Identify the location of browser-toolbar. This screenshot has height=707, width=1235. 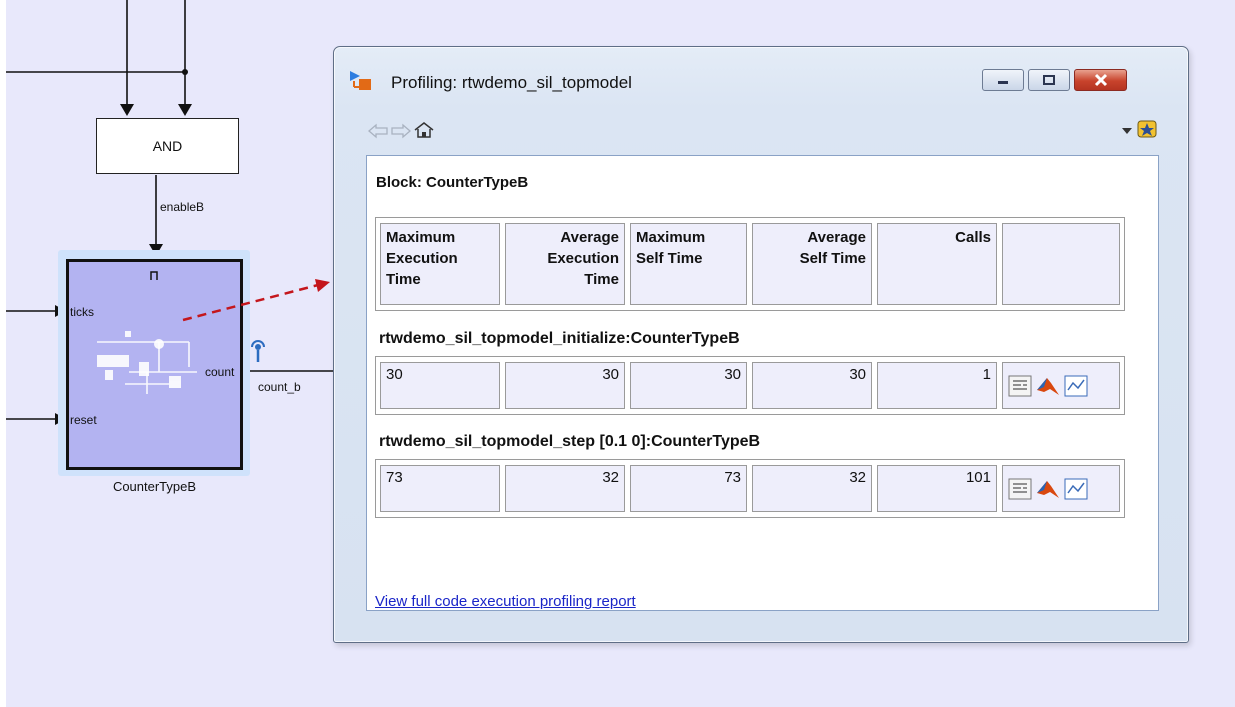
(761, 136).